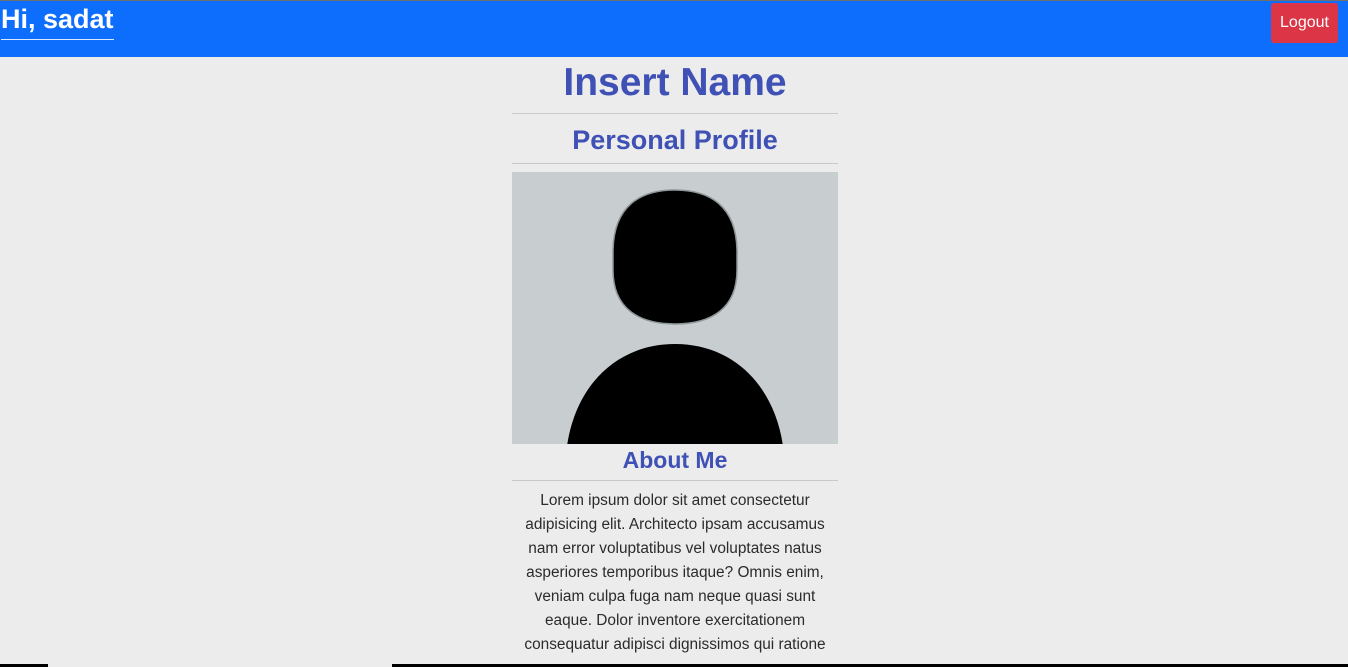 Image resolution: width=1348 pixels, height=667 pixels. I want to click on person-silhouette-icon, so click(675, 316).